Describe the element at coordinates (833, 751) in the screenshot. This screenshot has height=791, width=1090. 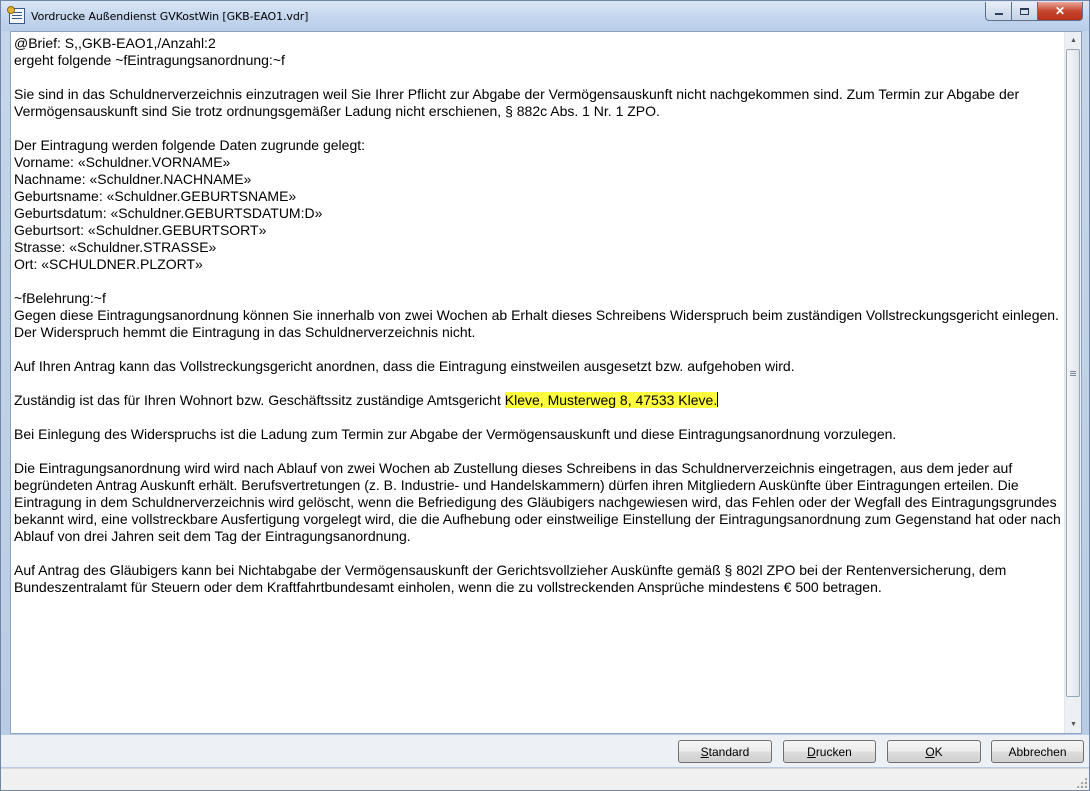
I see `print-label: rucken` at that location.